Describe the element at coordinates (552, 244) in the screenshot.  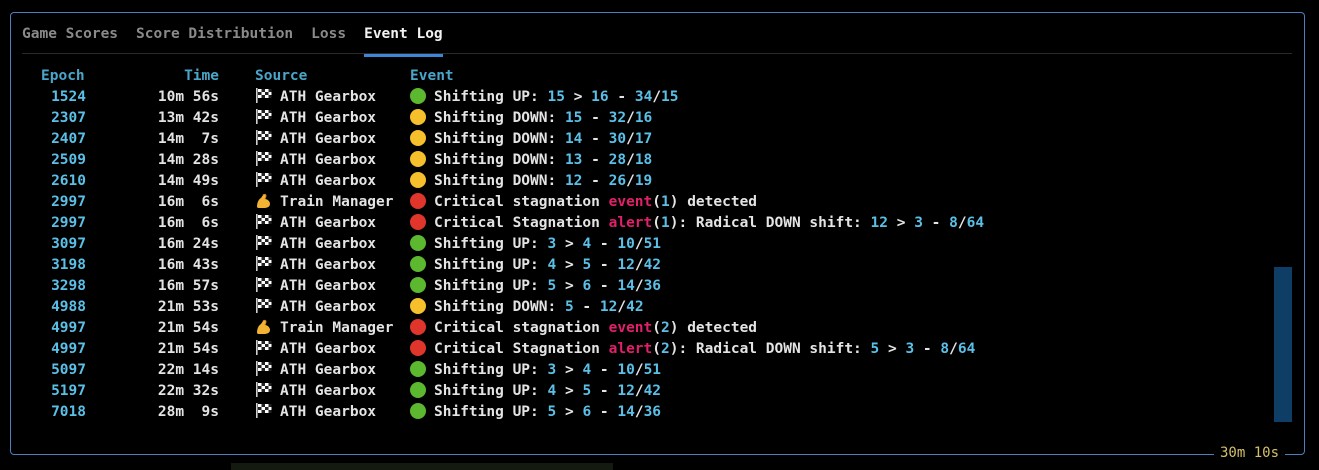
I see `event-number: 3` at that location.